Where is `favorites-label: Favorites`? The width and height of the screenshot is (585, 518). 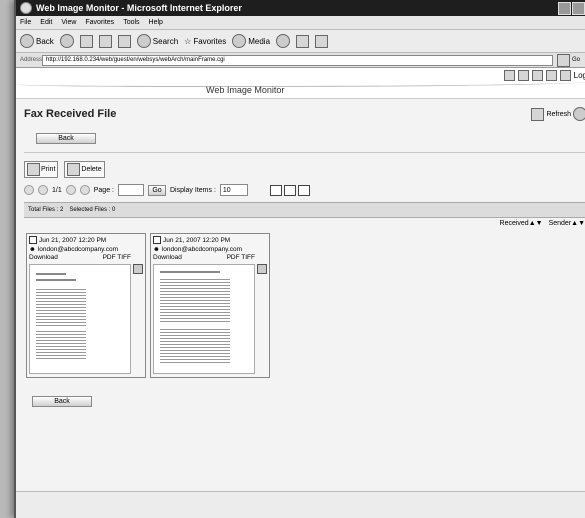
favorites-label: Favorites is located at coordinates (210, 41).